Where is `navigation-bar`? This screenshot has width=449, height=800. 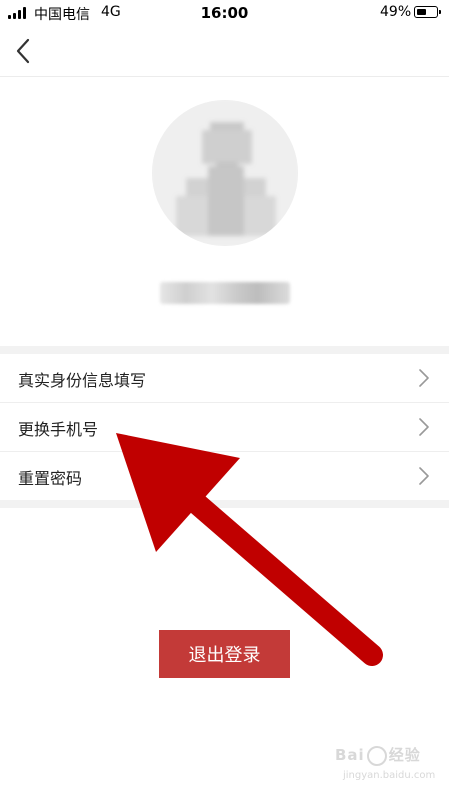
navigation-bar is located at coordinates (224, 51).